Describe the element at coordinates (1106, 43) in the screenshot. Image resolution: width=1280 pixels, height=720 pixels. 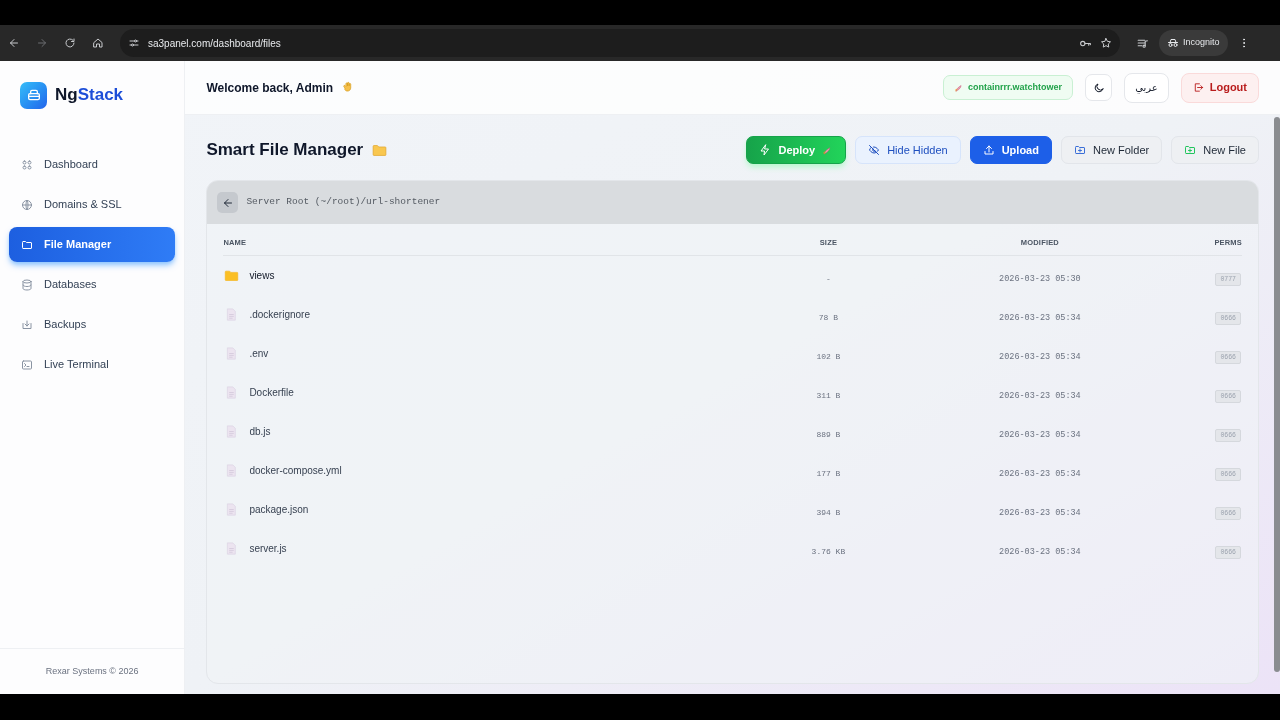
I see `star-icon` at that location.